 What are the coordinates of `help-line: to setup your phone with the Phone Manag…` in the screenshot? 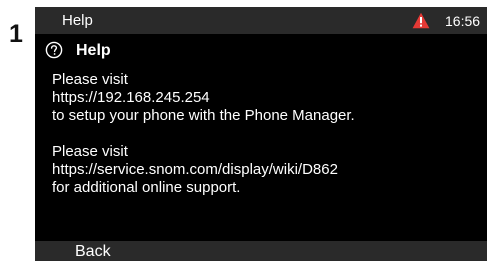 It's located at (203, 115).